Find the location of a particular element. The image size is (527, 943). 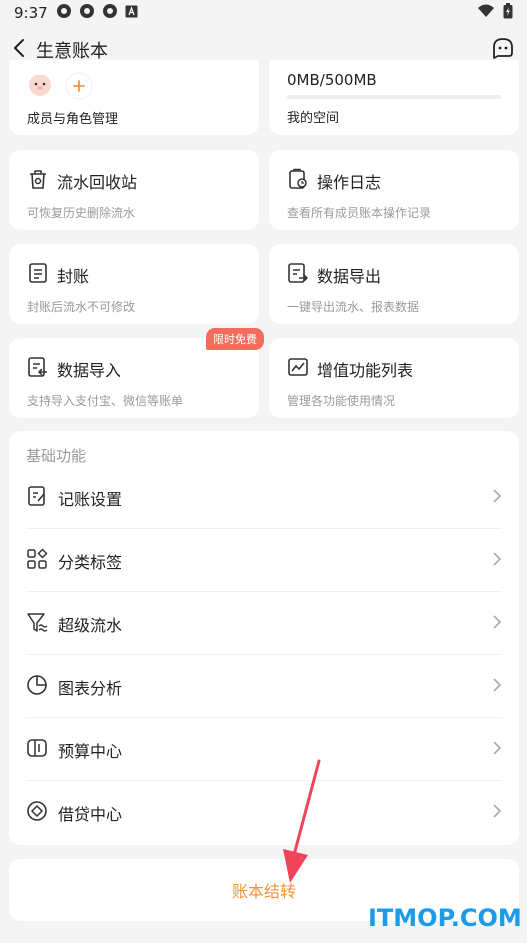

tile-subtitle: 封账后流水不可修改 is located at coordinates (81, 307).